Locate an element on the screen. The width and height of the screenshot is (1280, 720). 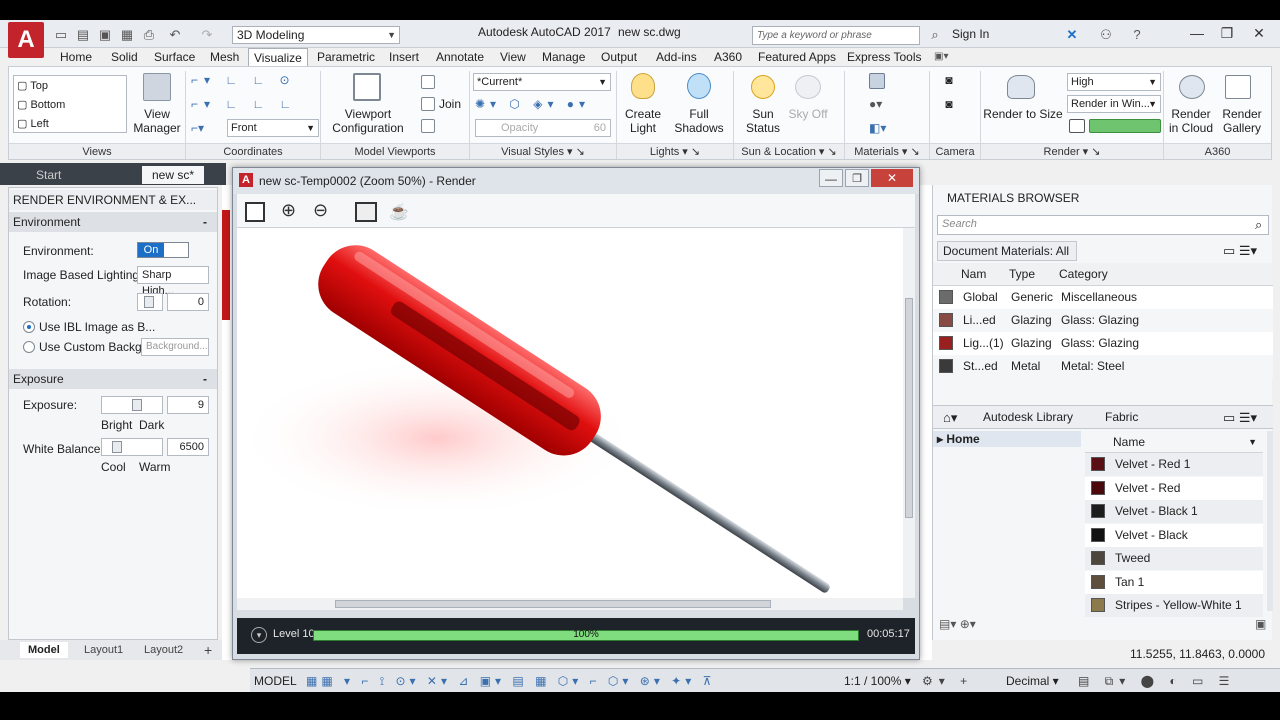
render-minimize-button: — is located at coordinates (831, 178).